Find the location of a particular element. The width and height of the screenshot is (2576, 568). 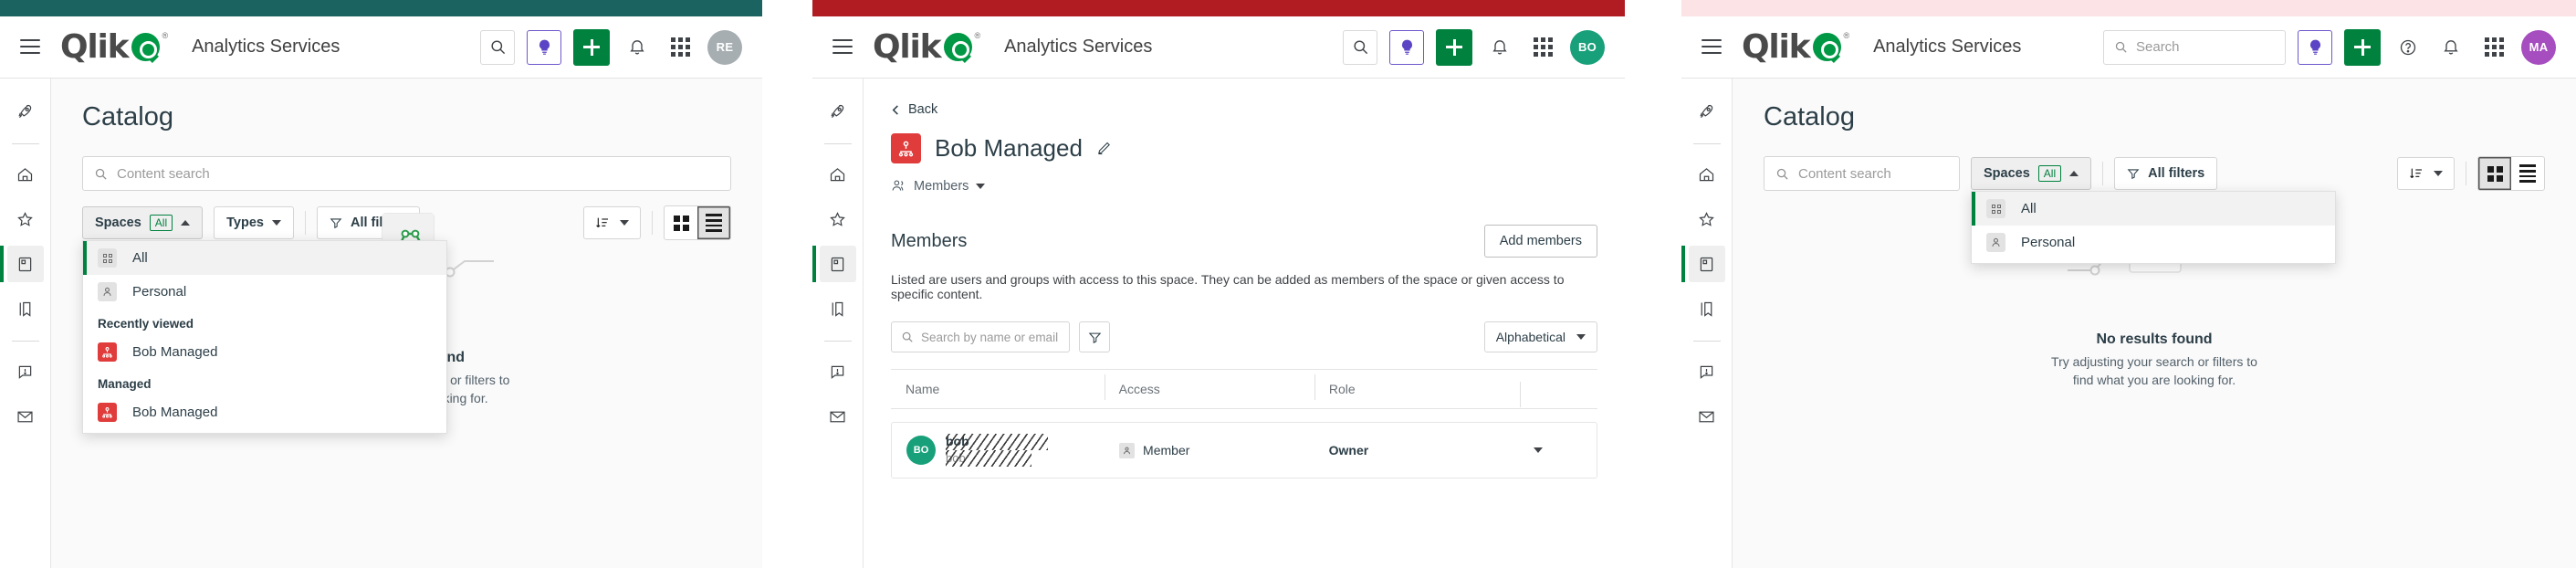

member-email-redacted: bob is located at coordinates (988, 458).